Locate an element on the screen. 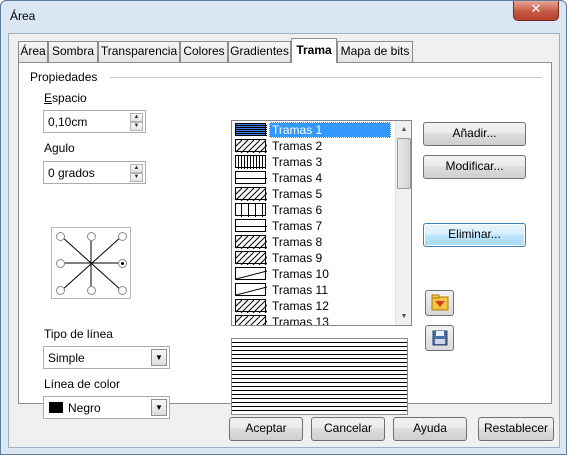  tab-trama: Trama is located at coordinates (314, 50).